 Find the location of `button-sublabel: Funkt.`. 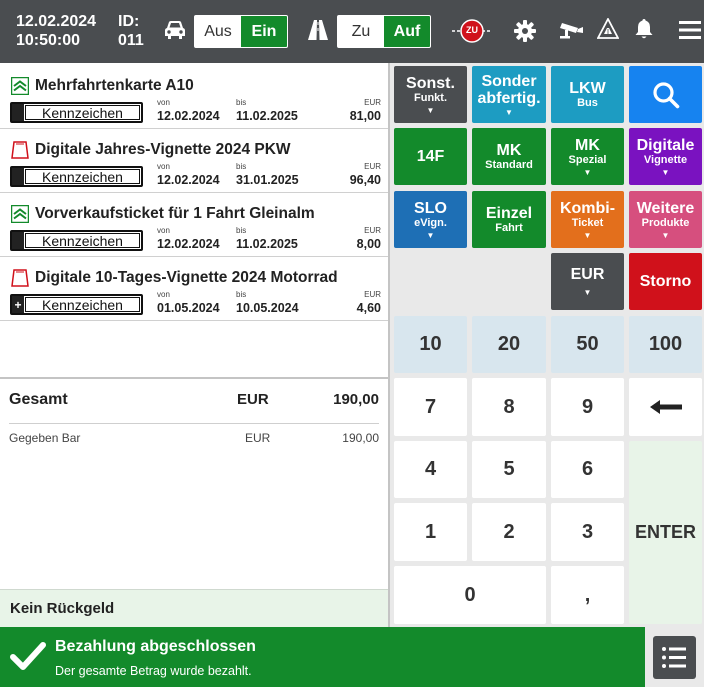

button-sublabel: Funkt. is located at coordinates (430, 97).